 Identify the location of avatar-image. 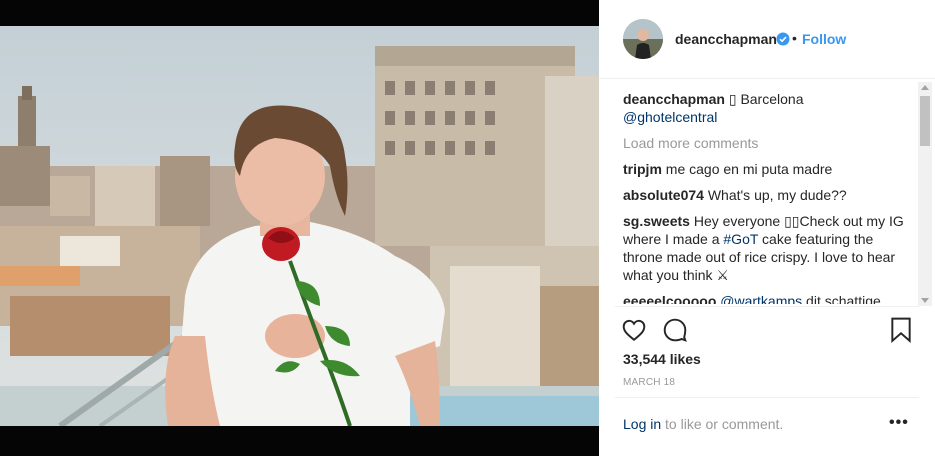
(643, 39).